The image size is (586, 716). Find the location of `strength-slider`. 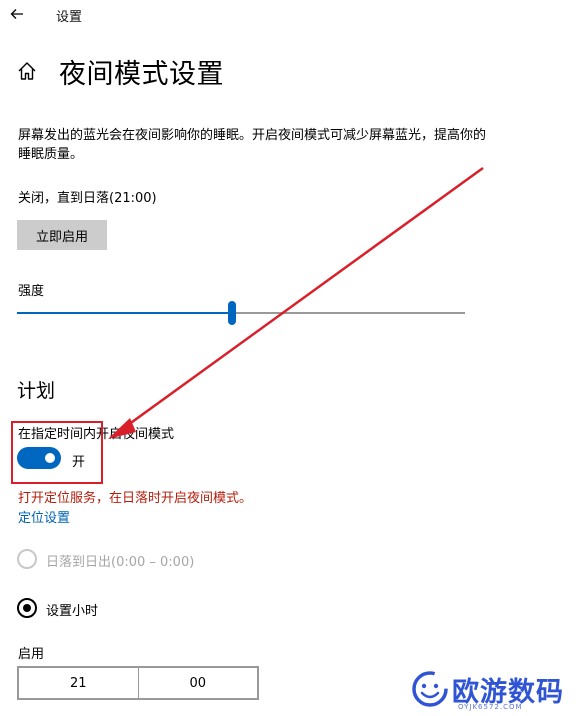

strength-slider is located at coordinates (241, 313).